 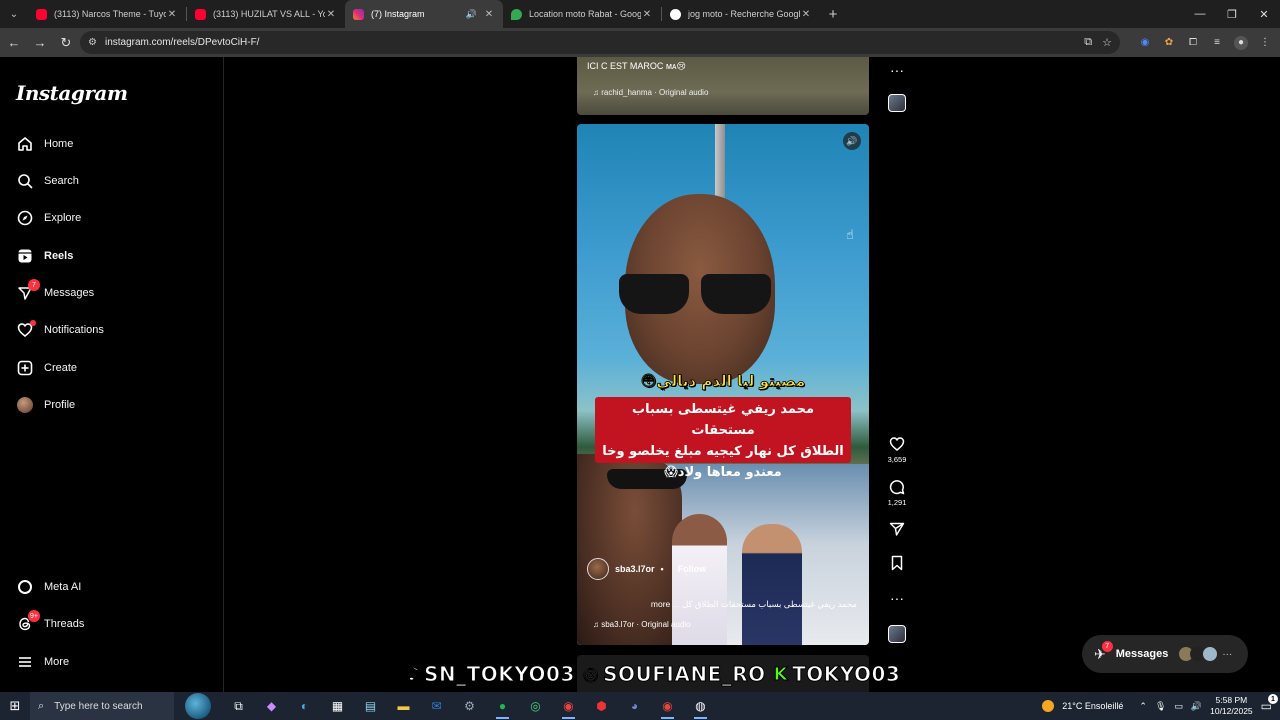 What do you see at coordinates (48, 587) in the screenshot?
I see `nav-meta-ai: Meta AI` at bounding box center [48, 587].